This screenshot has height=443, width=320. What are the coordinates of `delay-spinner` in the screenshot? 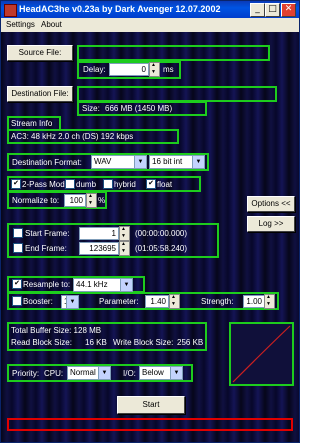 It's located at (154, 69).